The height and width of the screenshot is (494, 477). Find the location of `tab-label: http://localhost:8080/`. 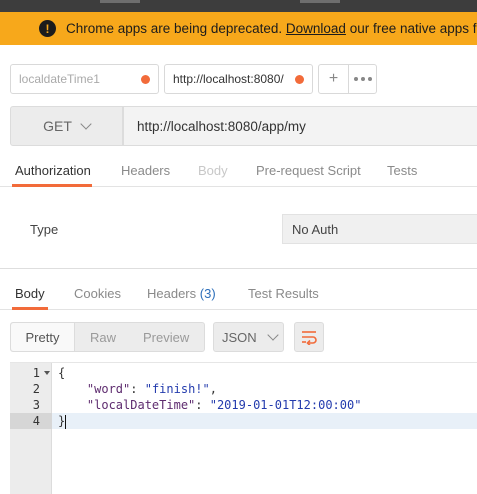

tab-label: http://localhost:8080/ is located at coordinates (228, 79).